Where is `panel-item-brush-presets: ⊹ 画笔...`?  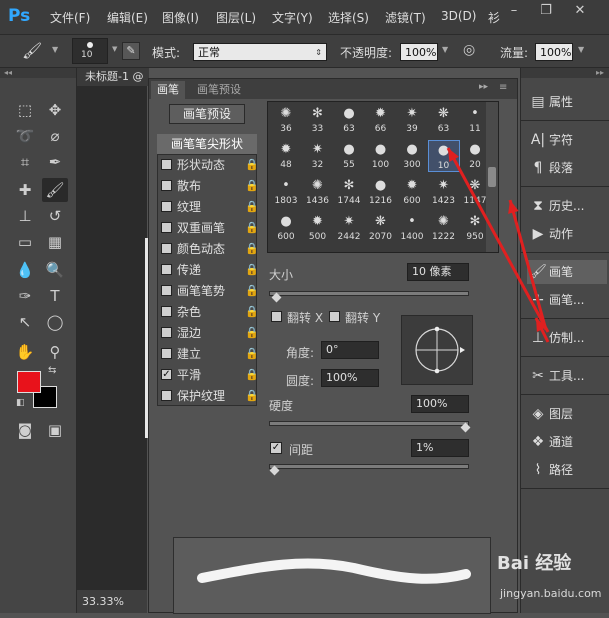 panel-item-brush-presets: ⊹ 画笔... is located at coordinates (567, 300).